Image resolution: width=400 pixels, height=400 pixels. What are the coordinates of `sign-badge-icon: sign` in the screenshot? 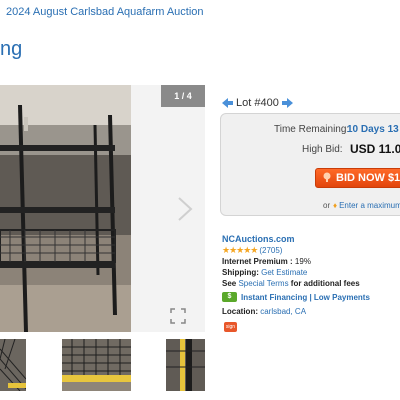 It's located at (230, 327).